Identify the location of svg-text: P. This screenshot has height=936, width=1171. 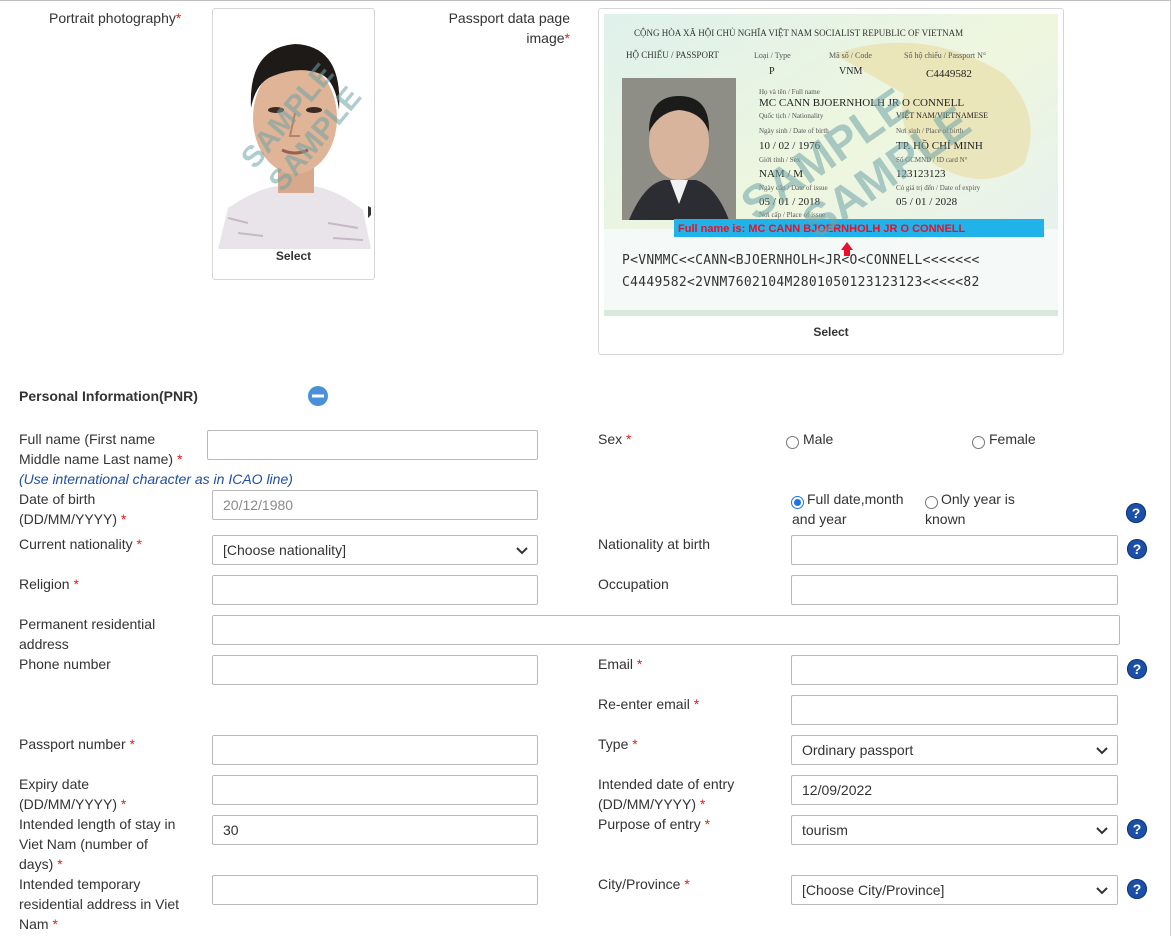
(772, 71).